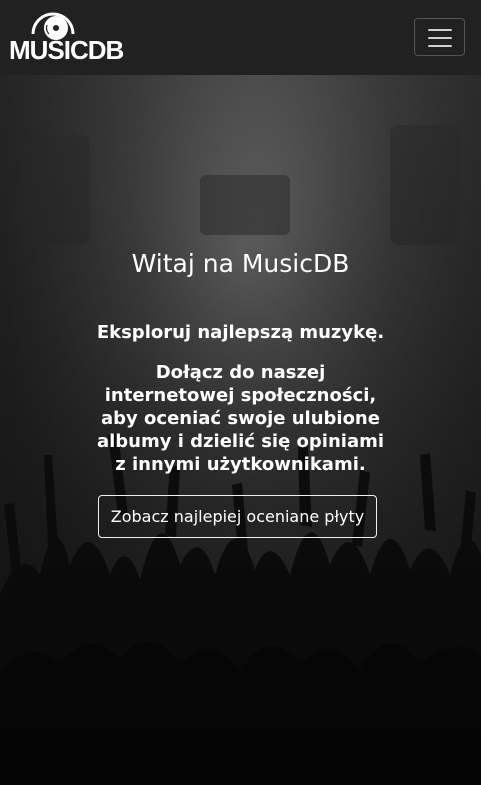 The image size is (481, 785). I want to click on brand-logo: MUSICDB, so click(66, 39).